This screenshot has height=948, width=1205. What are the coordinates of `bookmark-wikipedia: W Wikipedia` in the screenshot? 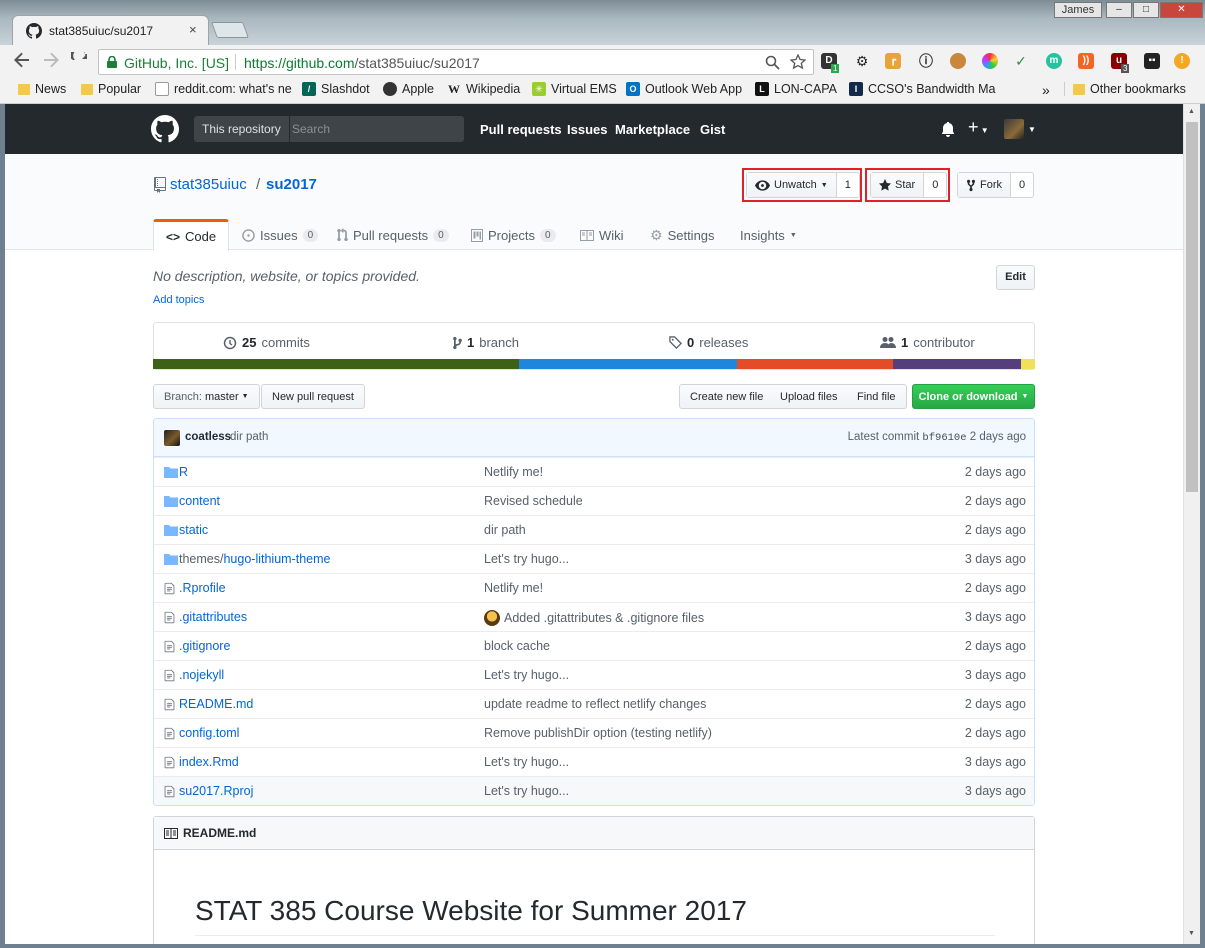 It's located at (483, 89).